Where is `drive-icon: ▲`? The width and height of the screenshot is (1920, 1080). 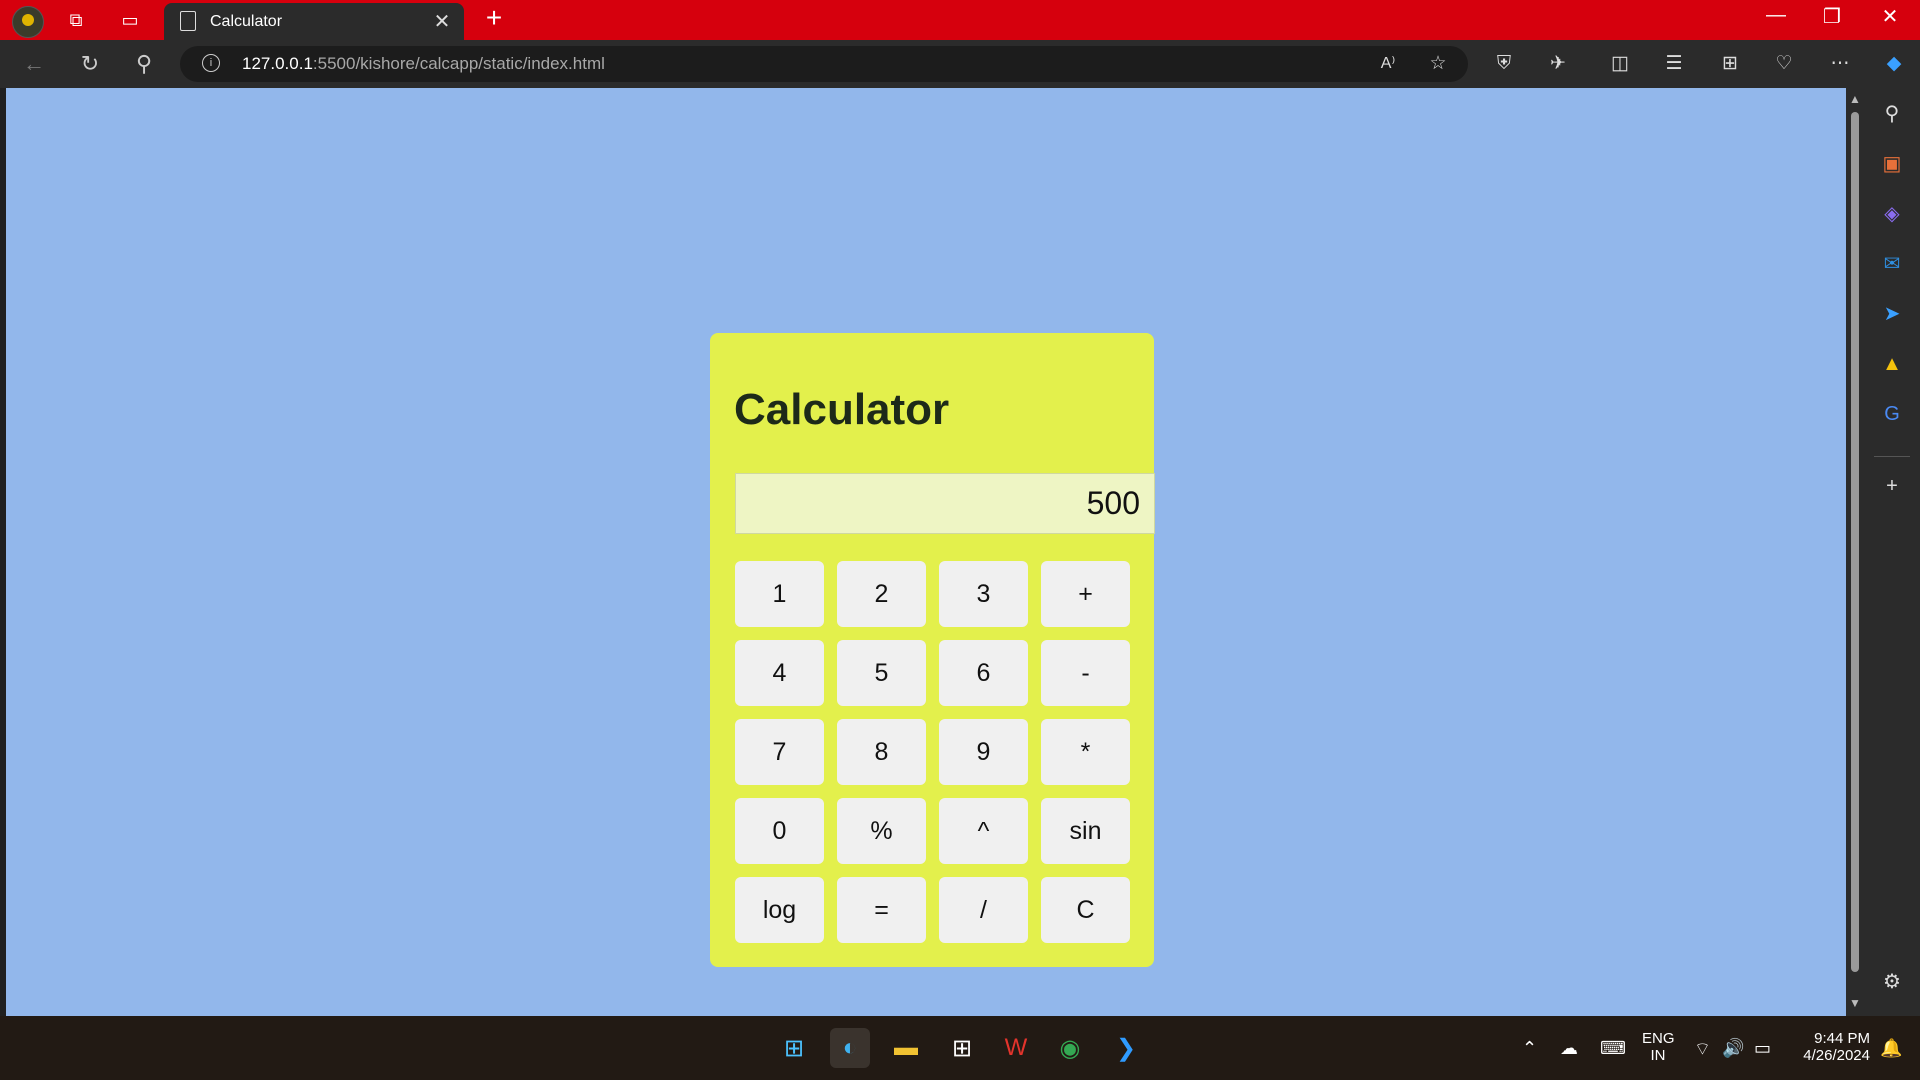
drive-icon: ▲ is located at coordinates (1892, 364).